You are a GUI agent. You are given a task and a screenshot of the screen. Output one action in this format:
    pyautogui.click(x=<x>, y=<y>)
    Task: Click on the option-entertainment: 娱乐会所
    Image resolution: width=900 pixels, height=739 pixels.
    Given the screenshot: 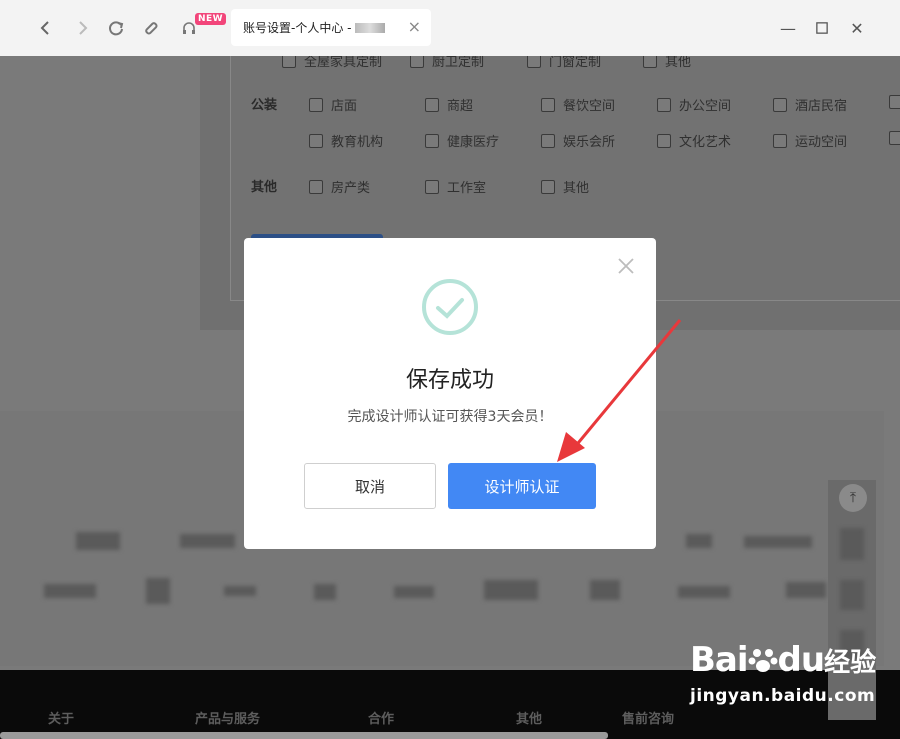 What is the action you would take?
    pyautogui.click(x=578, y=140)
    